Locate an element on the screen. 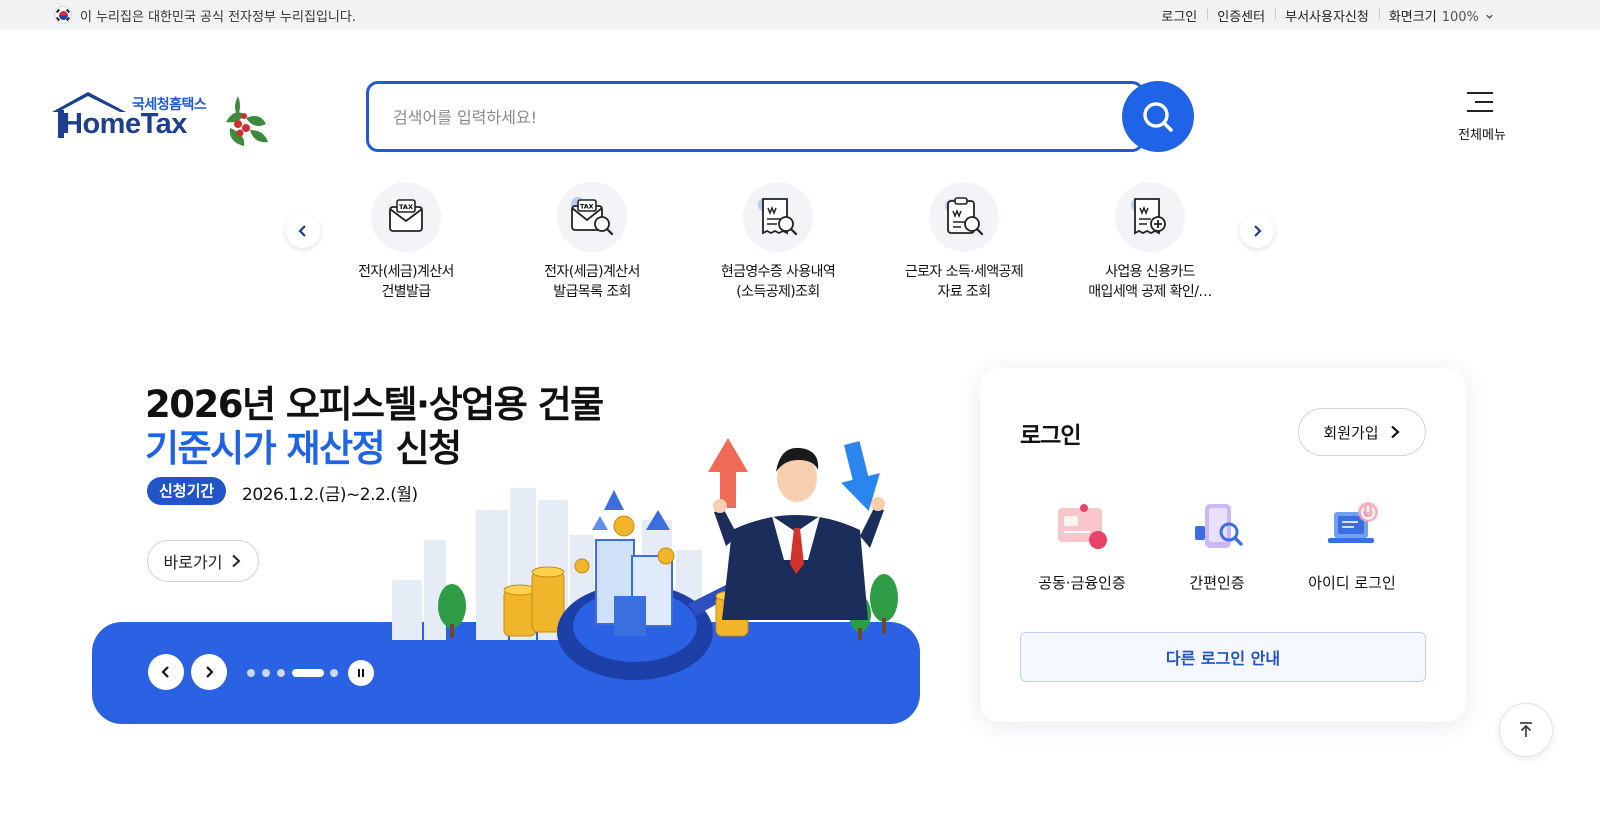 The image size is (1600, 830). gov-notice: 이 누리집은 대한민국 공식 전자정부 누리집입니다. is located at coordinates (205, 15).